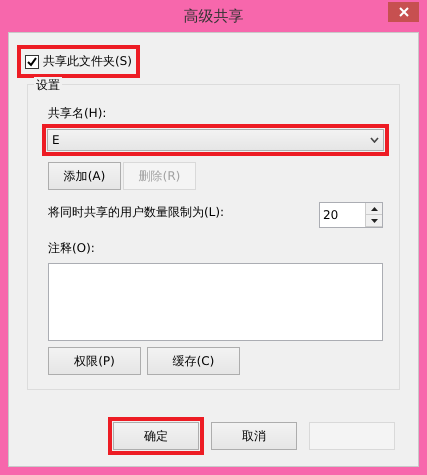 This screenshot has width=427, height=475. I want to click on close-button, so click(403, 12).